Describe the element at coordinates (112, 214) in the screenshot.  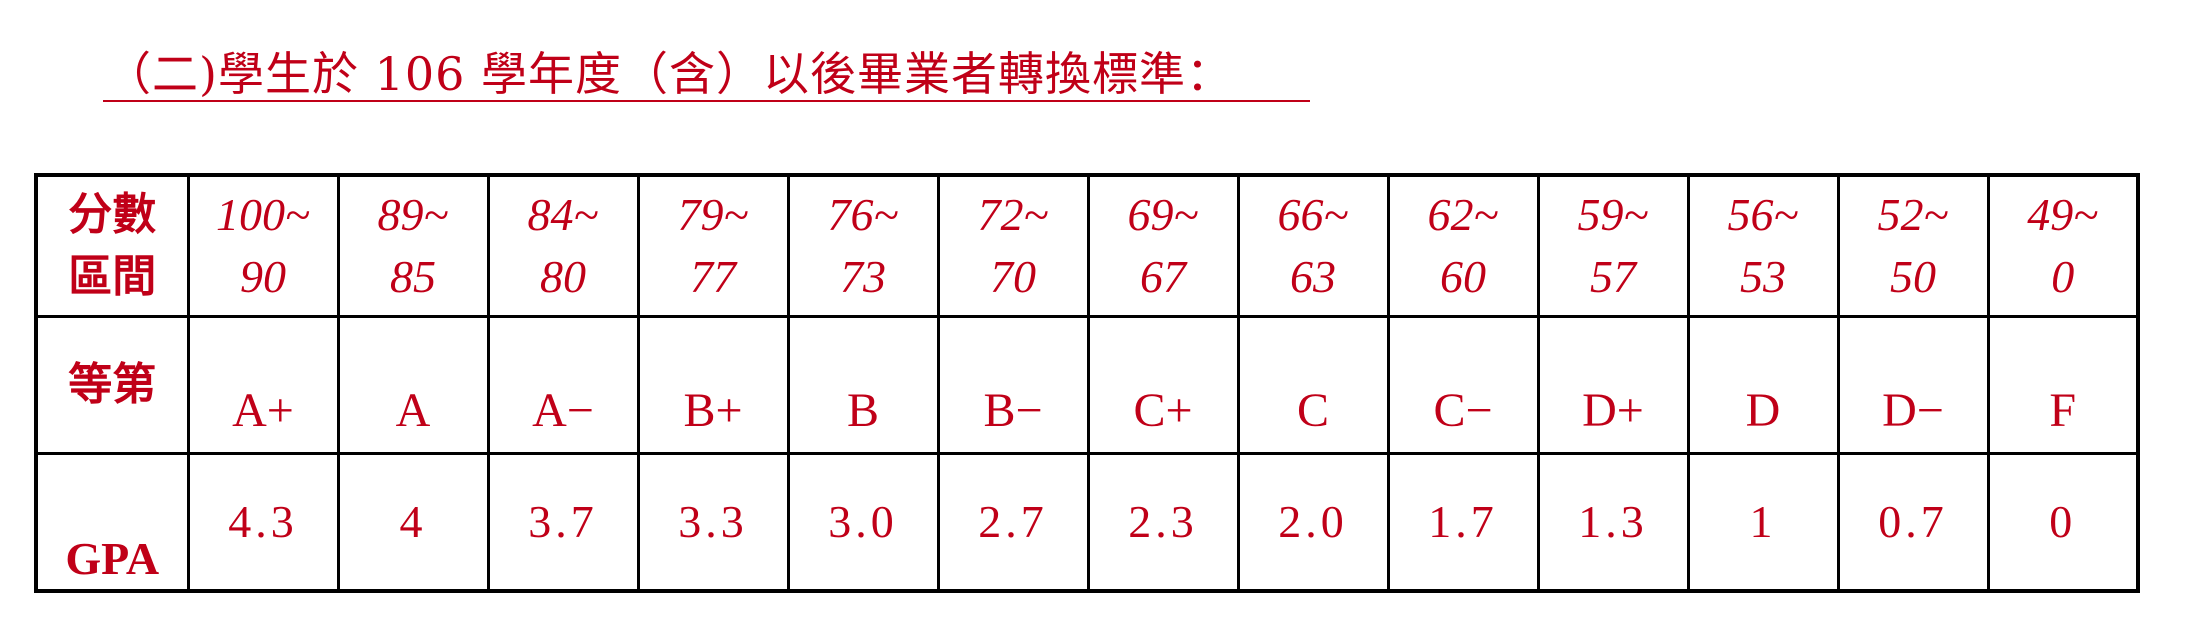
I see `score-range-header-line1: 分數` at that location.